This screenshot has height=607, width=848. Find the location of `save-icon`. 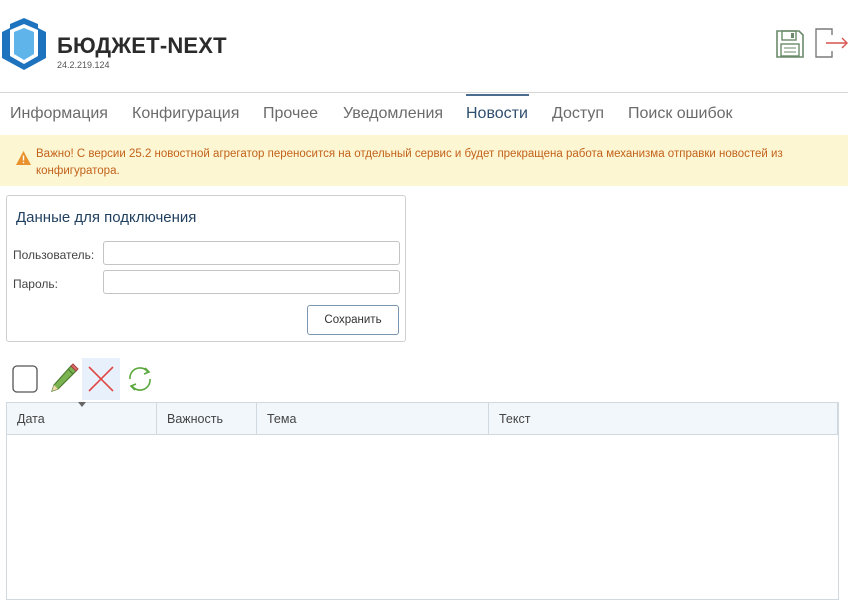

save-icon is located at coordinates (790, 44).